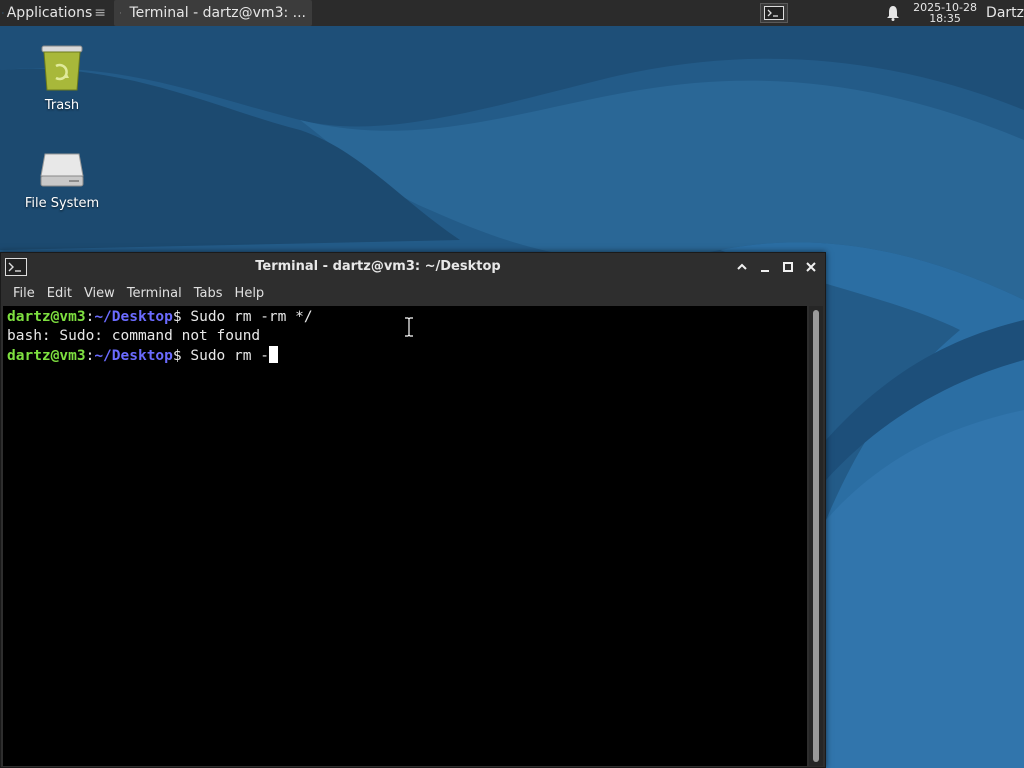 Image resolution: width=1024 pixels, height=768 pixels. Describe the element at coordinates (413, 293) in the screenshot. I see `menu-bar: File Edit View Terminal Tabs Help` at that location.